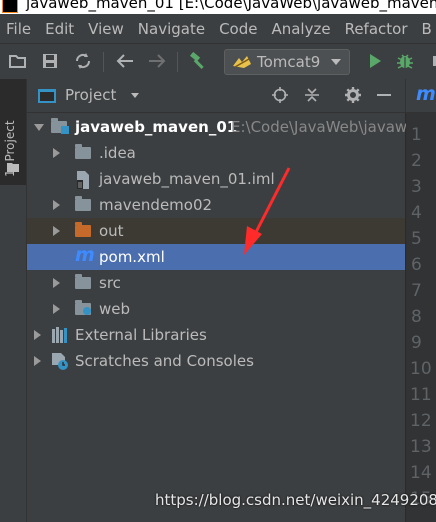 The height and width of the screenshot is (522, 436). Describe the element at coordinates (416, 187) in the screenshot. I see `line-number: 3` at that location.